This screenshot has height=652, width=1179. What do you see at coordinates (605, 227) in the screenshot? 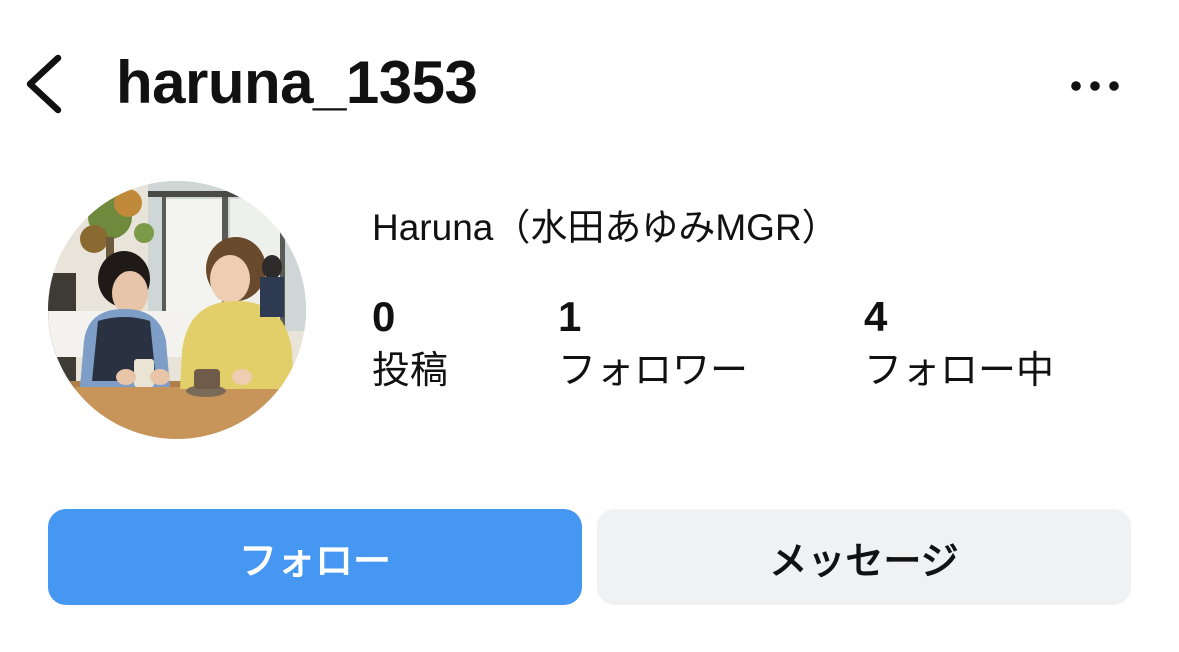
I see `display-name: Haruna（水田あゆみMGR）` at bounding box center [605, 227].